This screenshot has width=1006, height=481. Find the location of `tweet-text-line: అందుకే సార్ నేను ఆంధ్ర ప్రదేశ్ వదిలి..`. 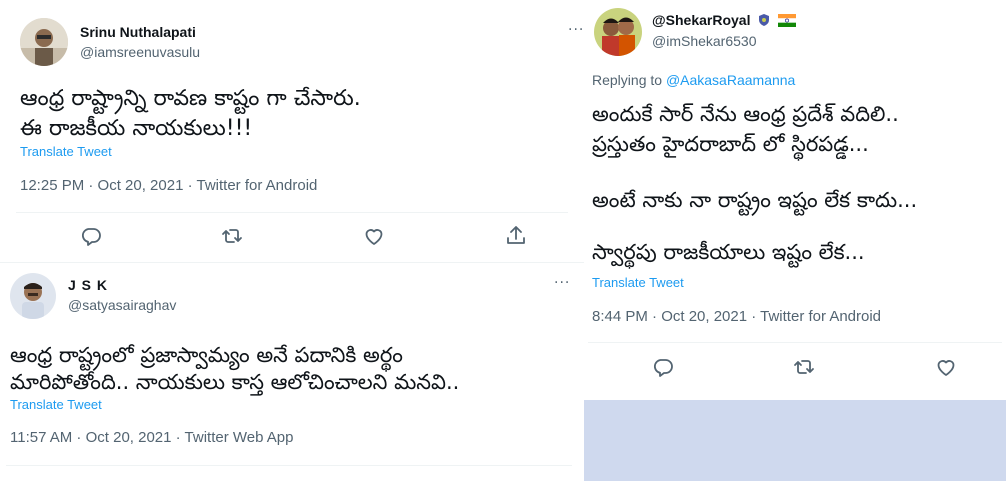

tweet-text-line: అందుకే సార్ నేను ఆంధ్ర ప్రదేశ్ వదిలి.. is located at coordinates (745, 114).